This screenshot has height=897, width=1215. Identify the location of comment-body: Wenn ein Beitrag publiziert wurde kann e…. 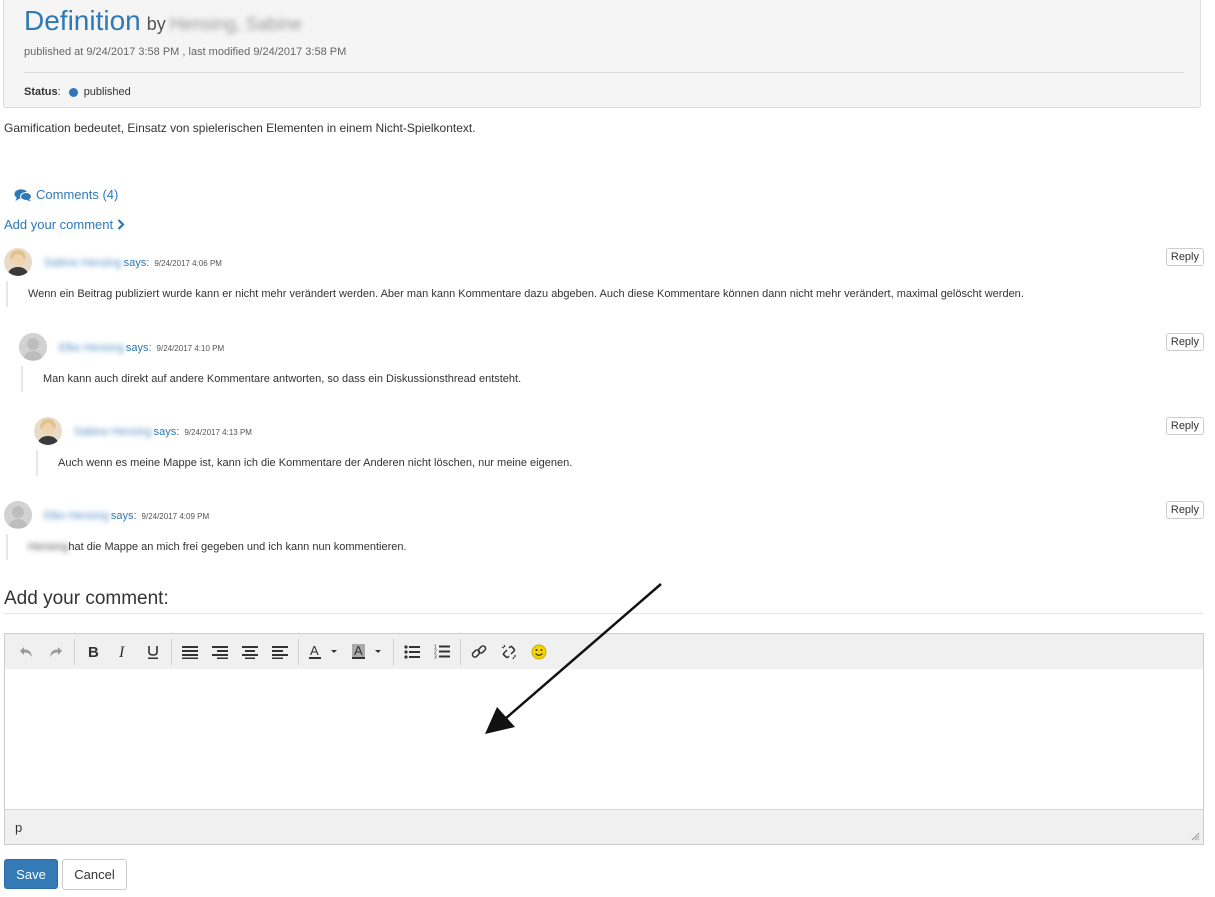
(585, 294).